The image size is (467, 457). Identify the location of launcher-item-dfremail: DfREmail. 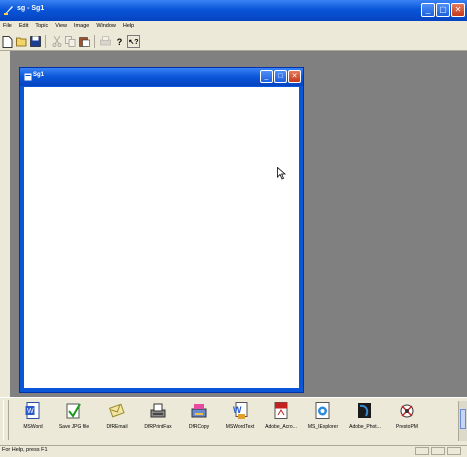
(117, 416).